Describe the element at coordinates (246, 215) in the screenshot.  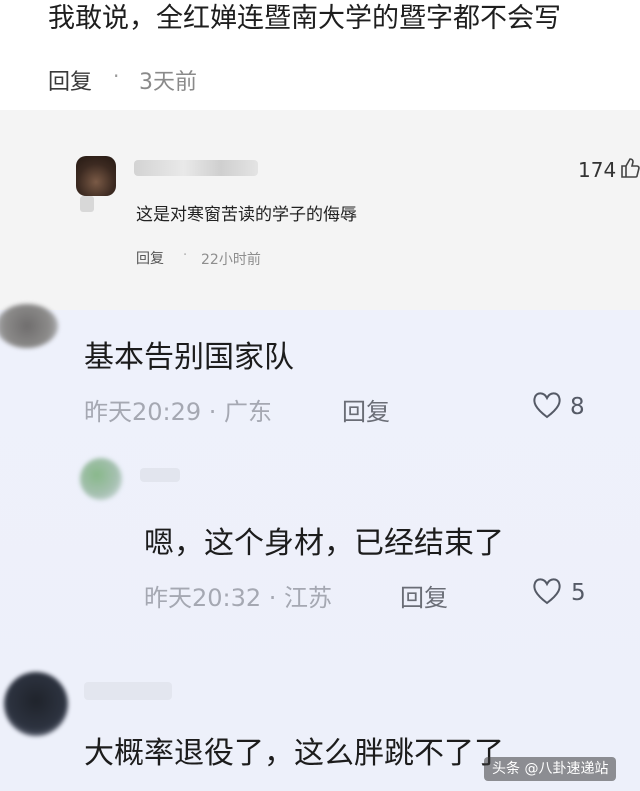
I see `reply-text: 这是对寒窗苦读的学子的侮辱` at that location.